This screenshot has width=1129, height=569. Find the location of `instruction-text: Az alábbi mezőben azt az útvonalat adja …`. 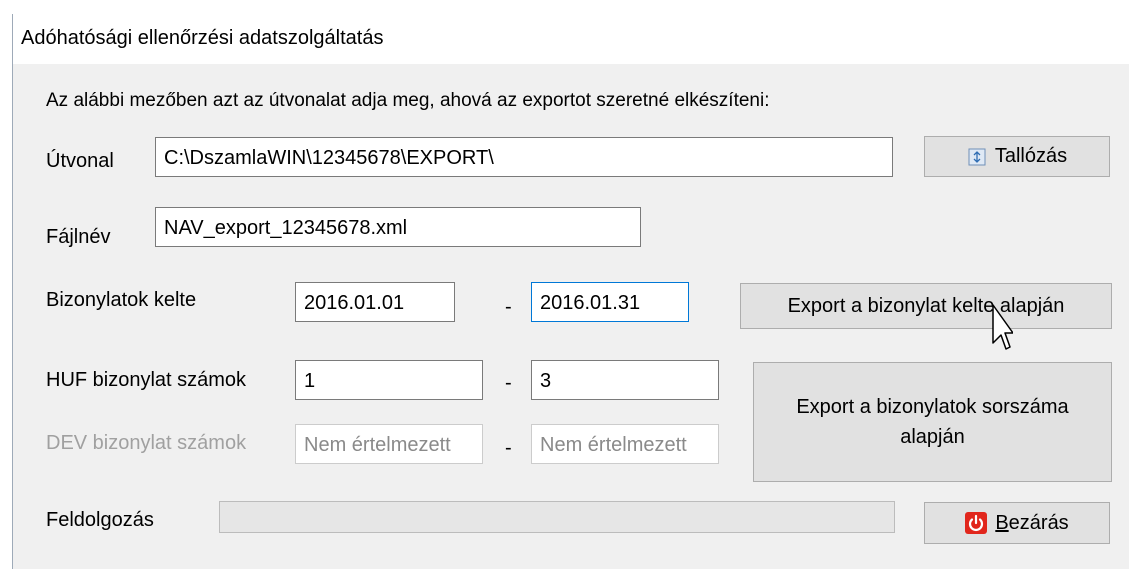

instruction-text: Az alábbi mezőben azt az útvonalat adja … is located at coordinates (408, 100).